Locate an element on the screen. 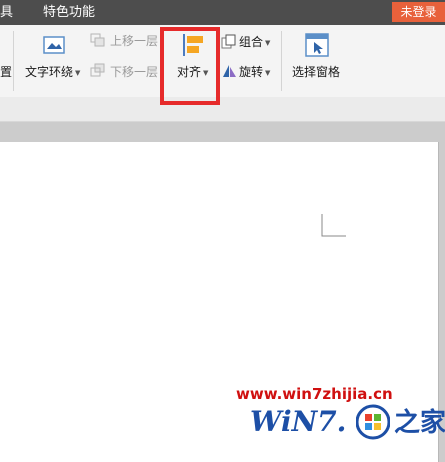 The image size is (445, 462). watermark-url: www.win7zhijia.cn is located at coordinates (314, 394).